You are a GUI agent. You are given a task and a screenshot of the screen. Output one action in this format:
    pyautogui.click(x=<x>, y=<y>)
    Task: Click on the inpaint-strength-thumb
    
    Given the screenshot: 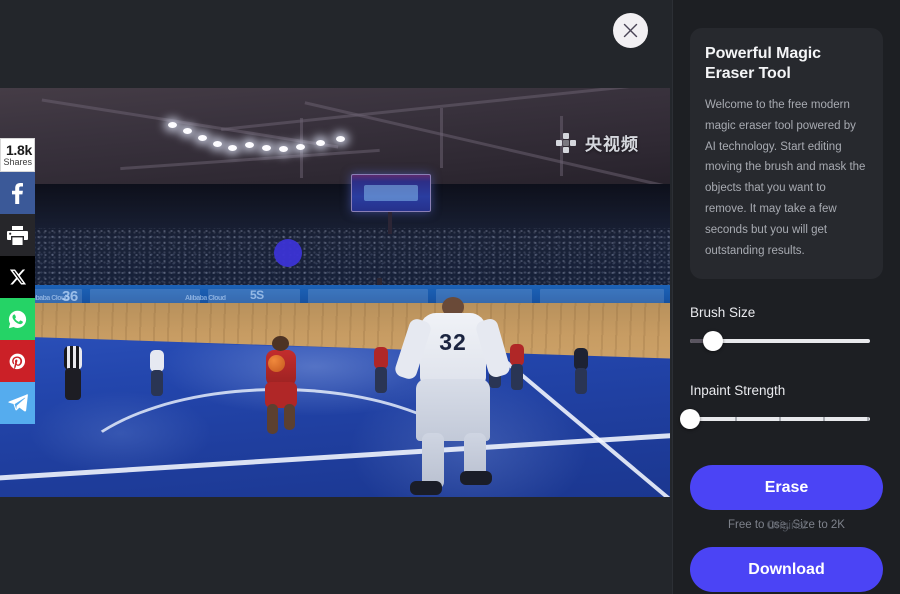 What is the action you would take?
    pyautogui.click(x=690, y=419)
    